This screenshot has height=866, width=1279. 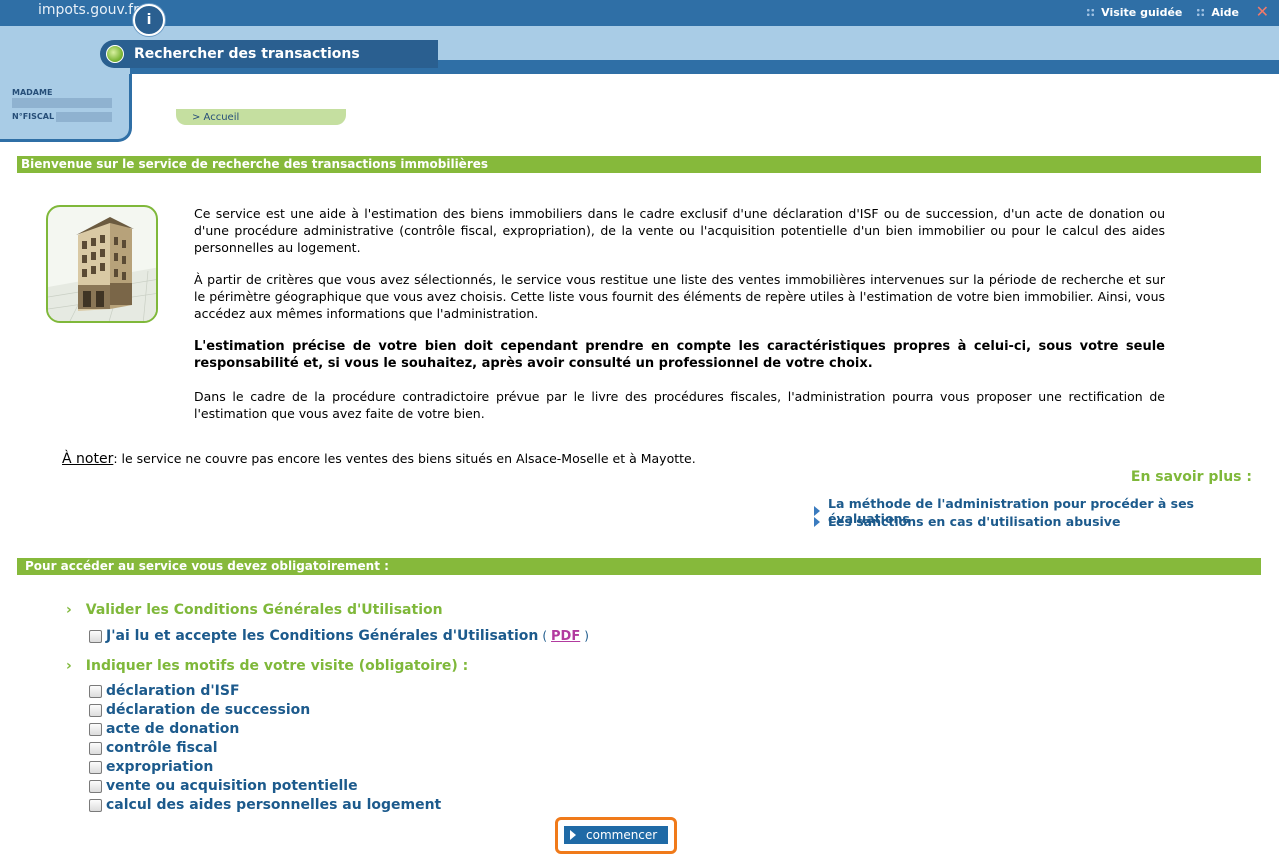 I want to click on learn-more-title: En savoir plus :, so click(x=1191, y=477).